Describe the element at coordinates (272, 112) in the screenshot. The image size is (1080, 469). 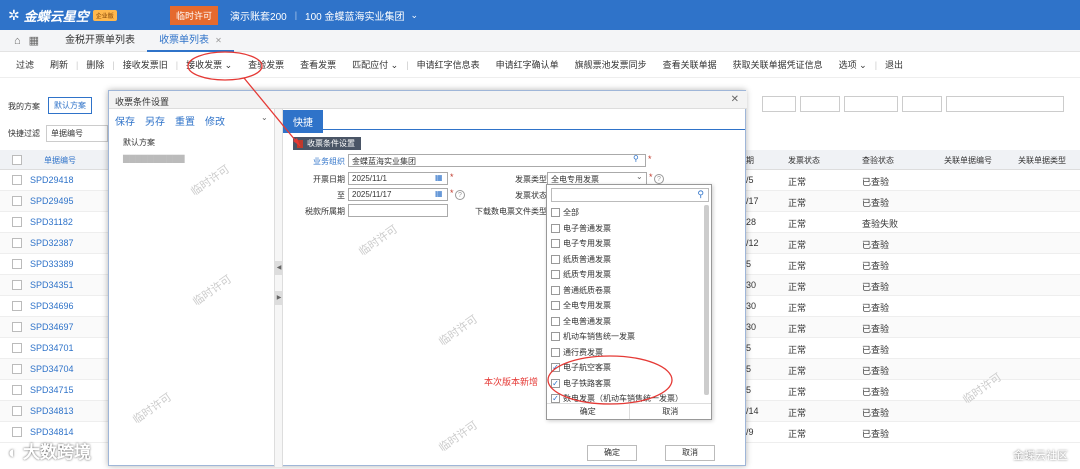
I see `annotation-arrow` at that location.